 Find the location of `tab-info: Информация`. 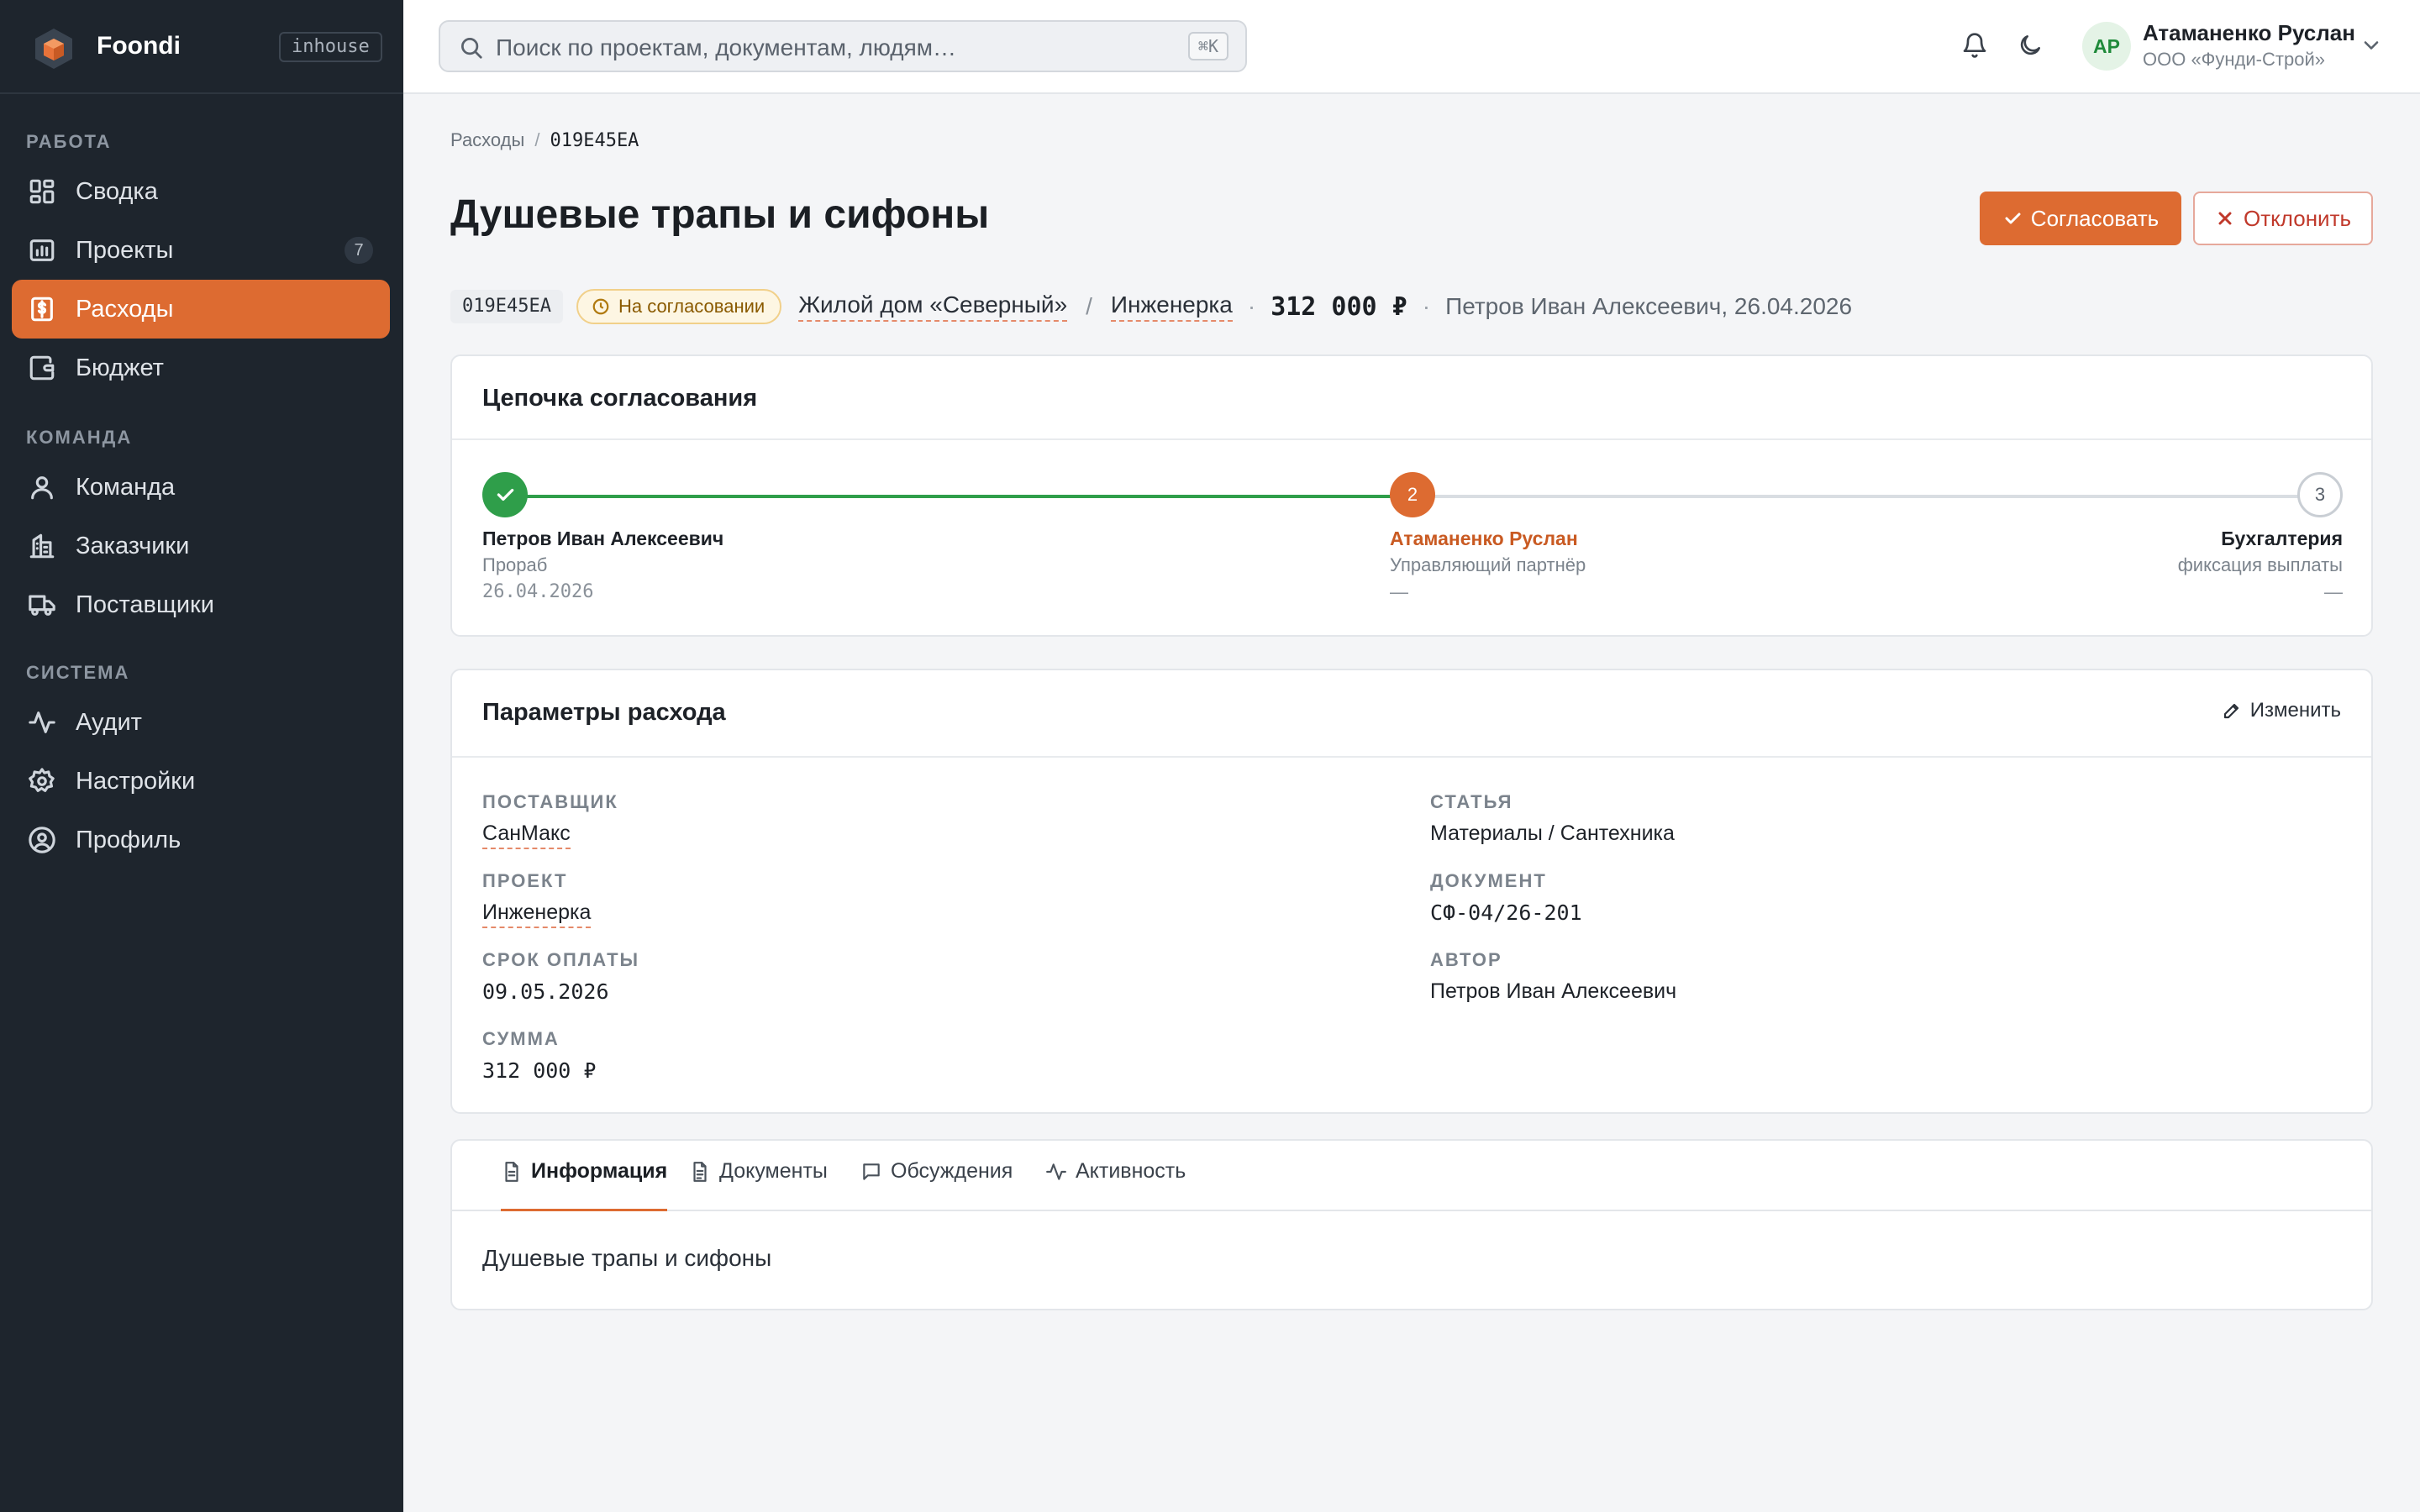

tab-info: Информация is located at coordinates (584, 1185).